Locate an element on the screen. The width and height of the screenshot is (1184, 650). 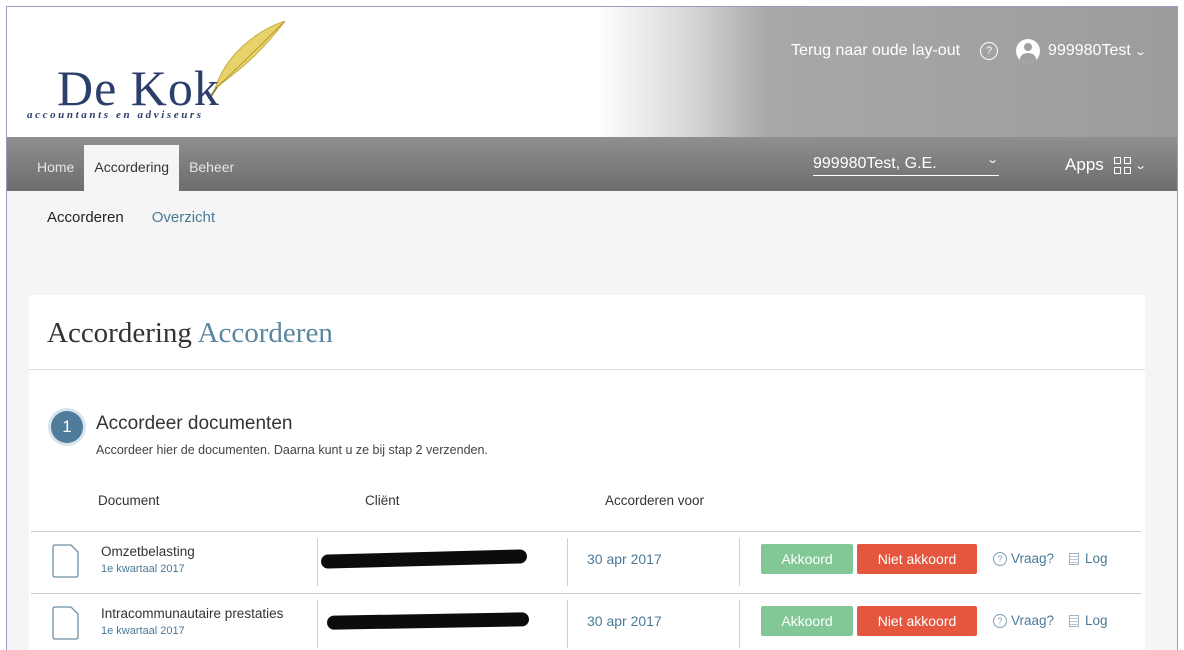
user-menu: 999980Test ⌄ is located at coordinates (1097, 51).